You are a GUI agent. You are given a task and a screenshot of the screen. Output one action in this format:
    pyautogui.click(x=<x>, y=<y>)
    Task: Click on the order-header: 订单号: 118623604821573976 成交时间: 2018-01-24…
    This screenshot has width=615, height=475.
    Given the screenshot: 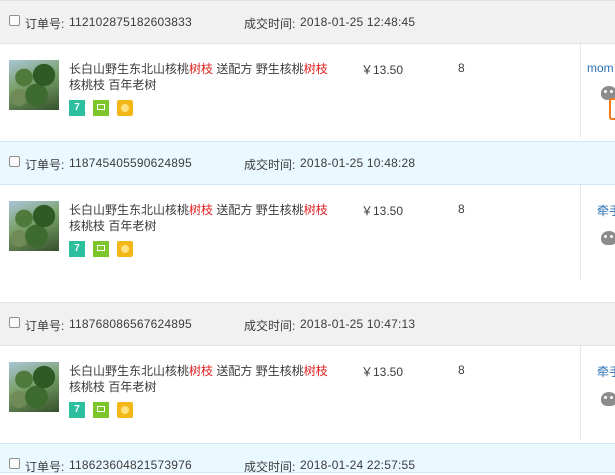 What is the action you would take?
    pyautogui.click(x=307, y=458)
    